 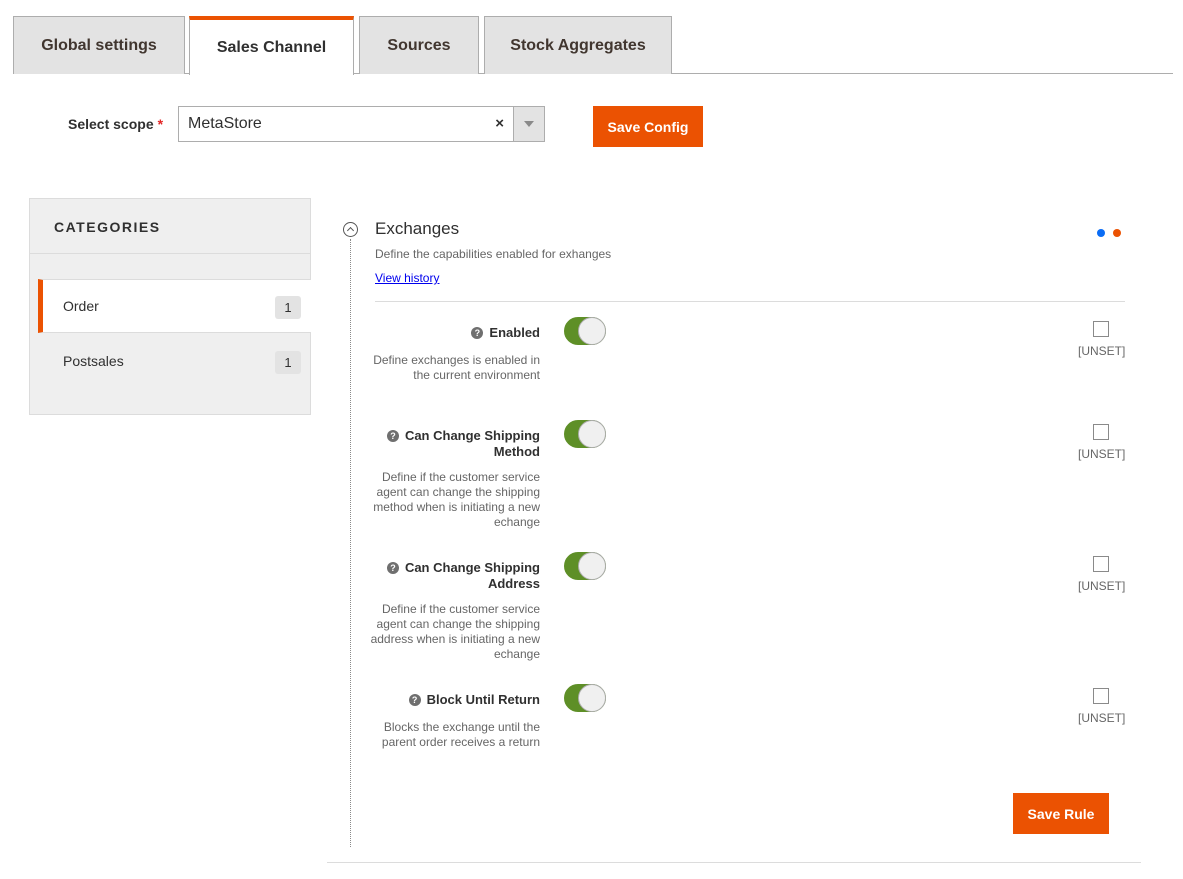 I want to click on collapse-icon, so click(x=350, y=229).